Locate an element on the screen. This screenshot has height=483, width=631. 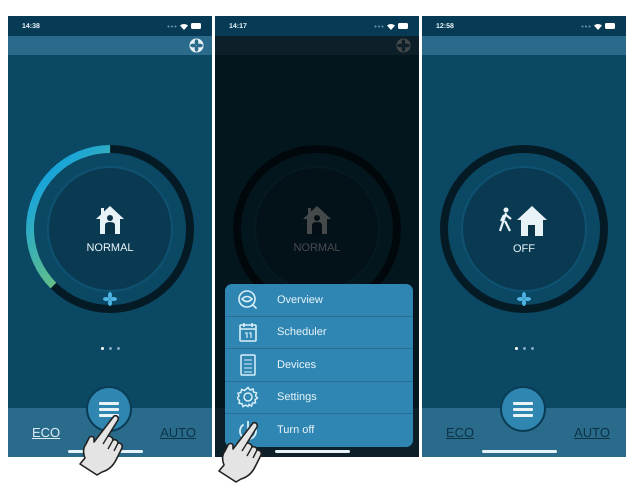
menu-item: Scheduler is located at coordinates (319, 332).